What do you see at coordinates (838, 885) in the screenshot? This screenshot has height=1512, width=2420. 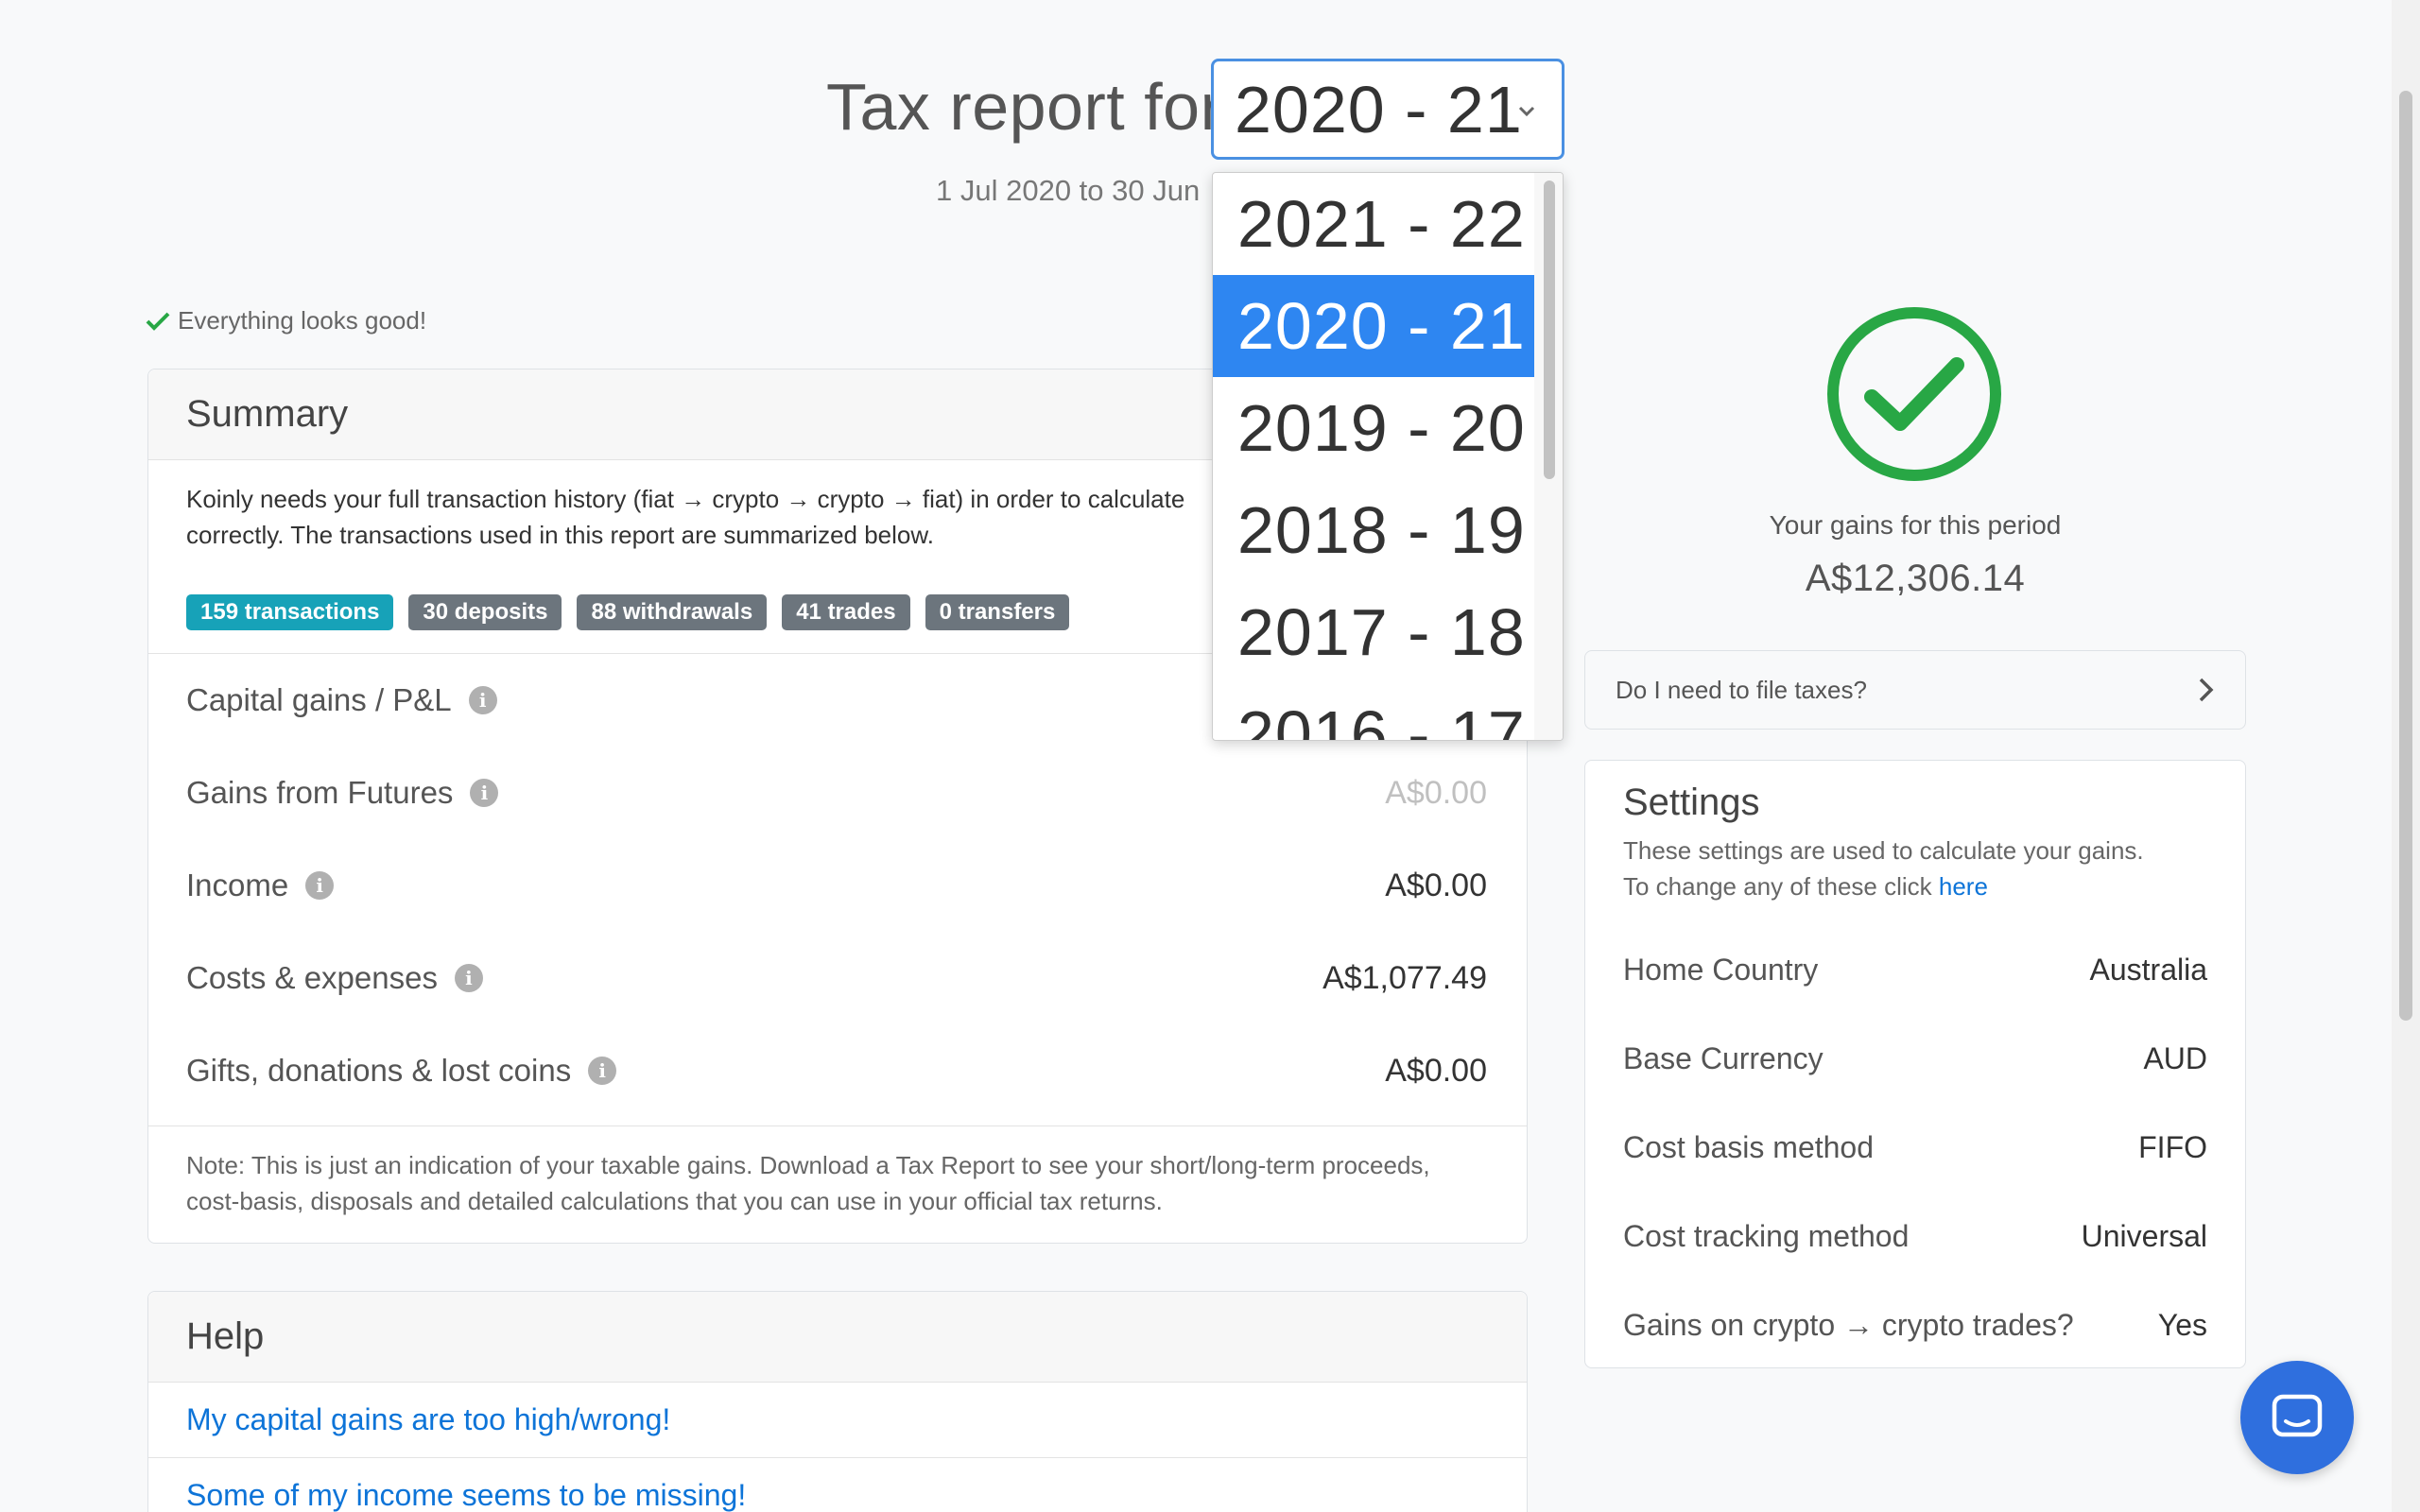 I see `summary-row-income: Income i A$0.00` at bounding box center [838, 885].